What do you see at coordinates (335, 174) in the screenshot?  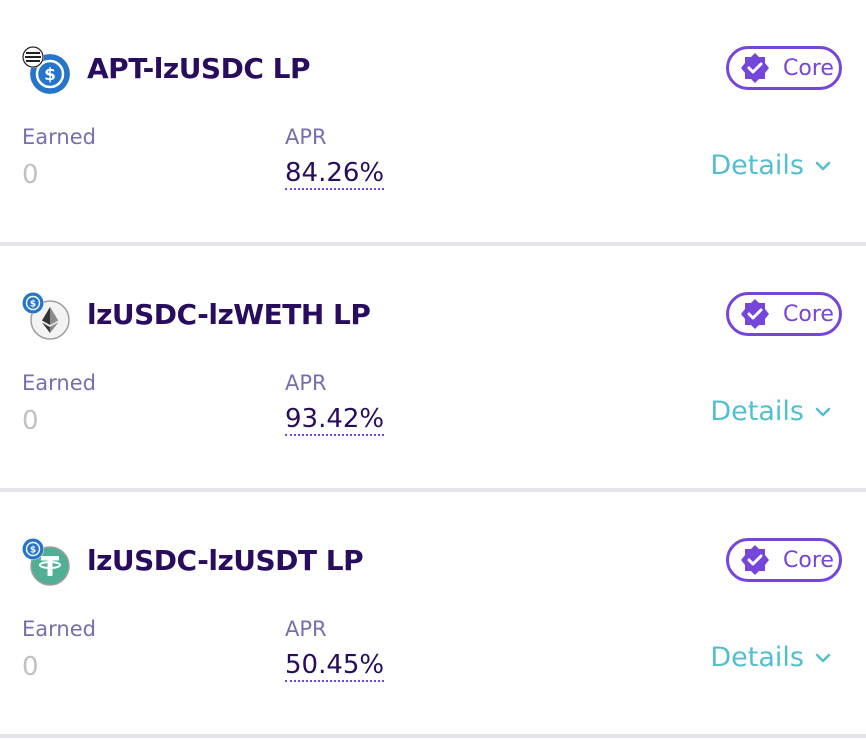 I see `apr-value: 84.26%` at bounding box center [335, 174].